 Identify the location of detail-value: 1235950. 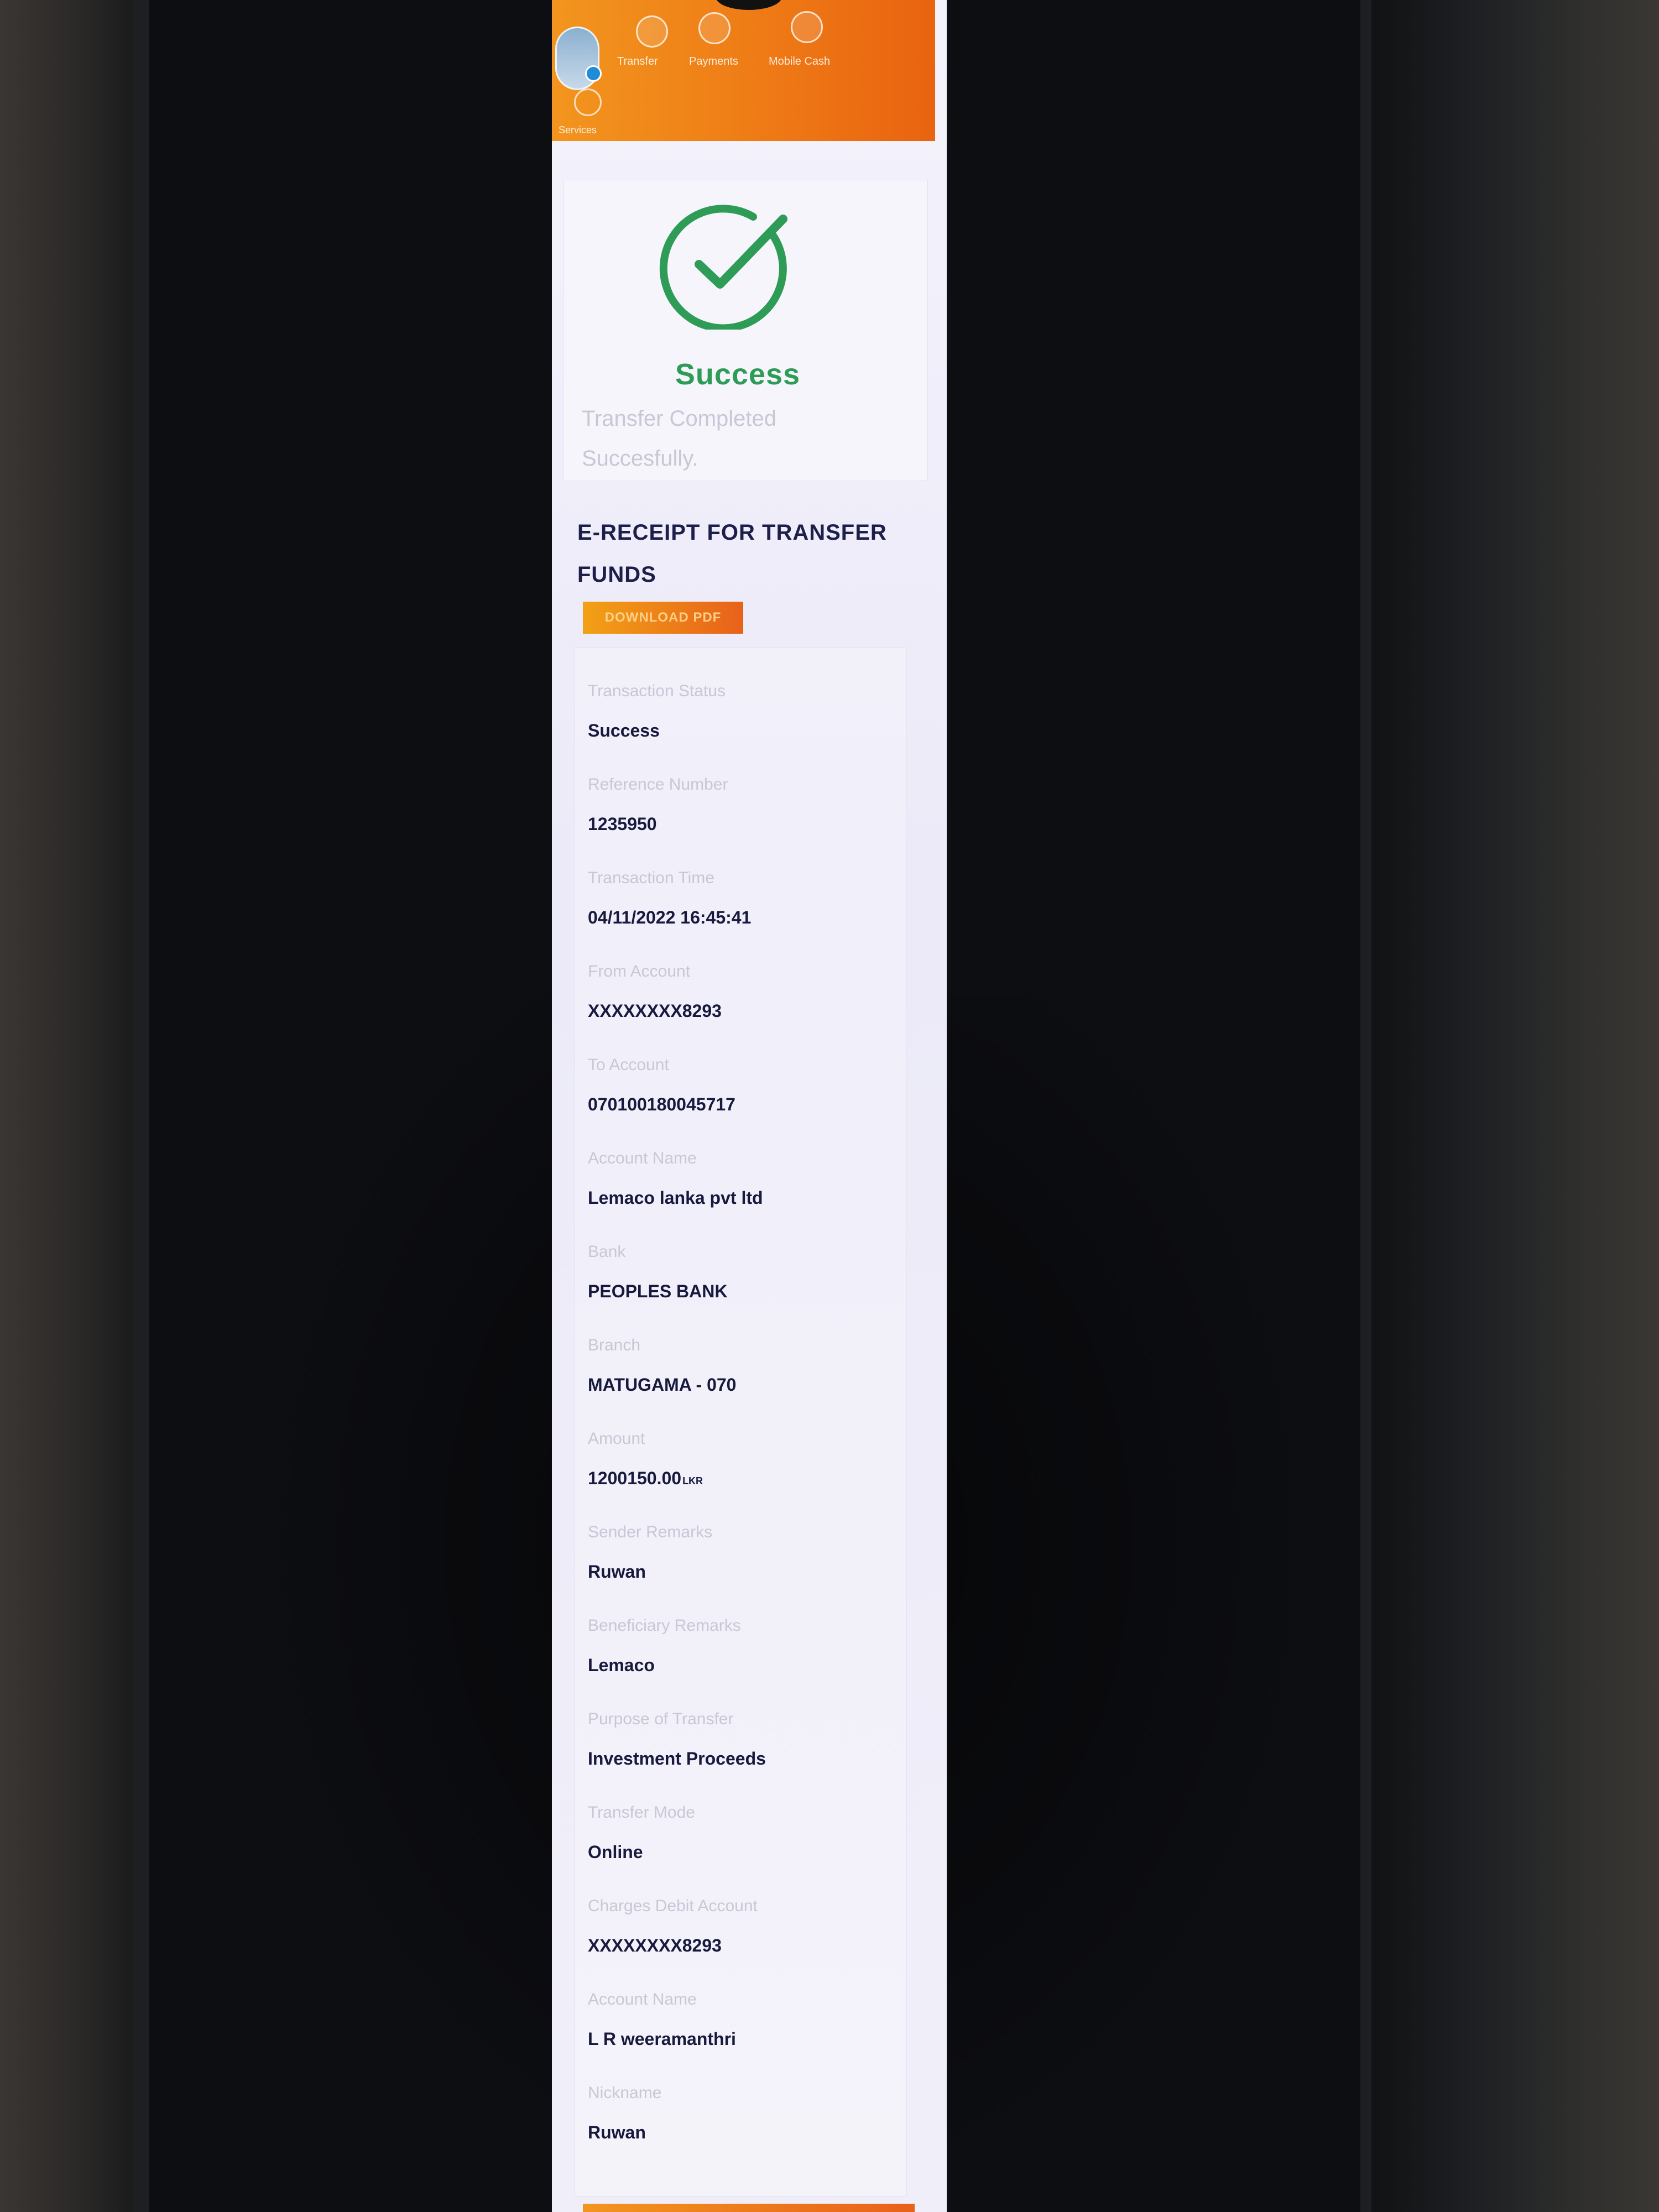
(743, 824).